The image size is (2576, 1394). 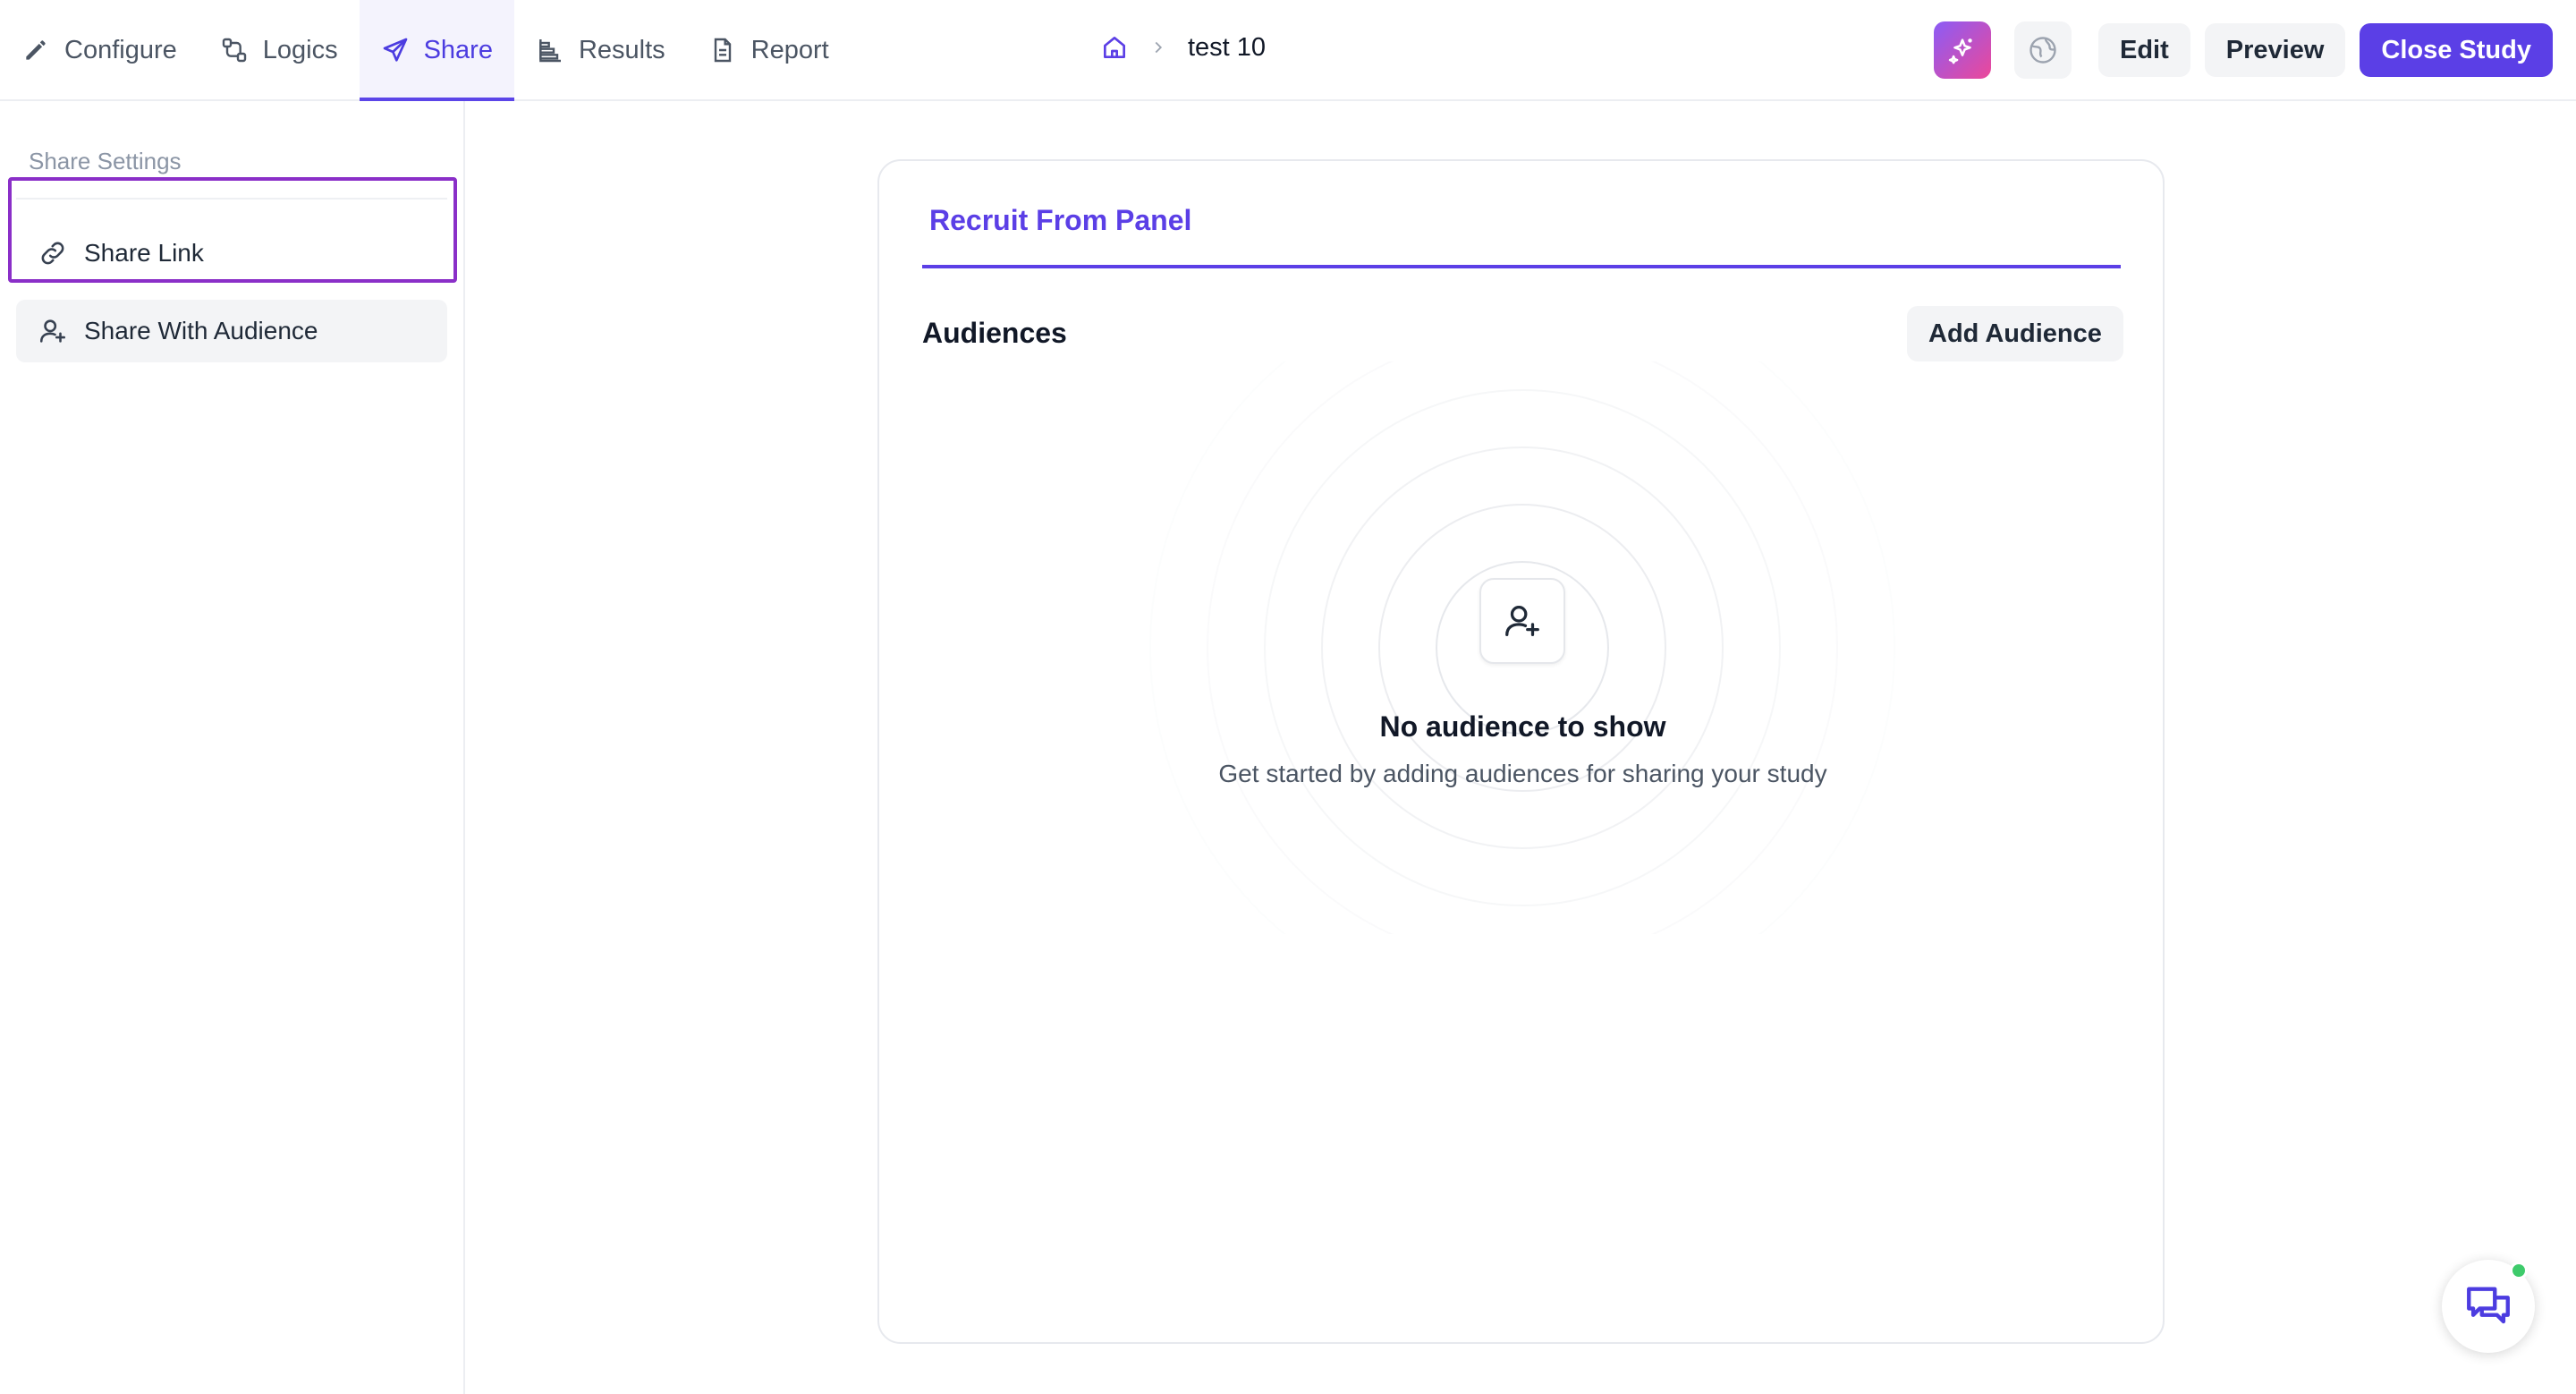 What do you see at coordinates (231, 199) in the screenshot?
I see `sidebar-divider` at bounding box center [231, 199].